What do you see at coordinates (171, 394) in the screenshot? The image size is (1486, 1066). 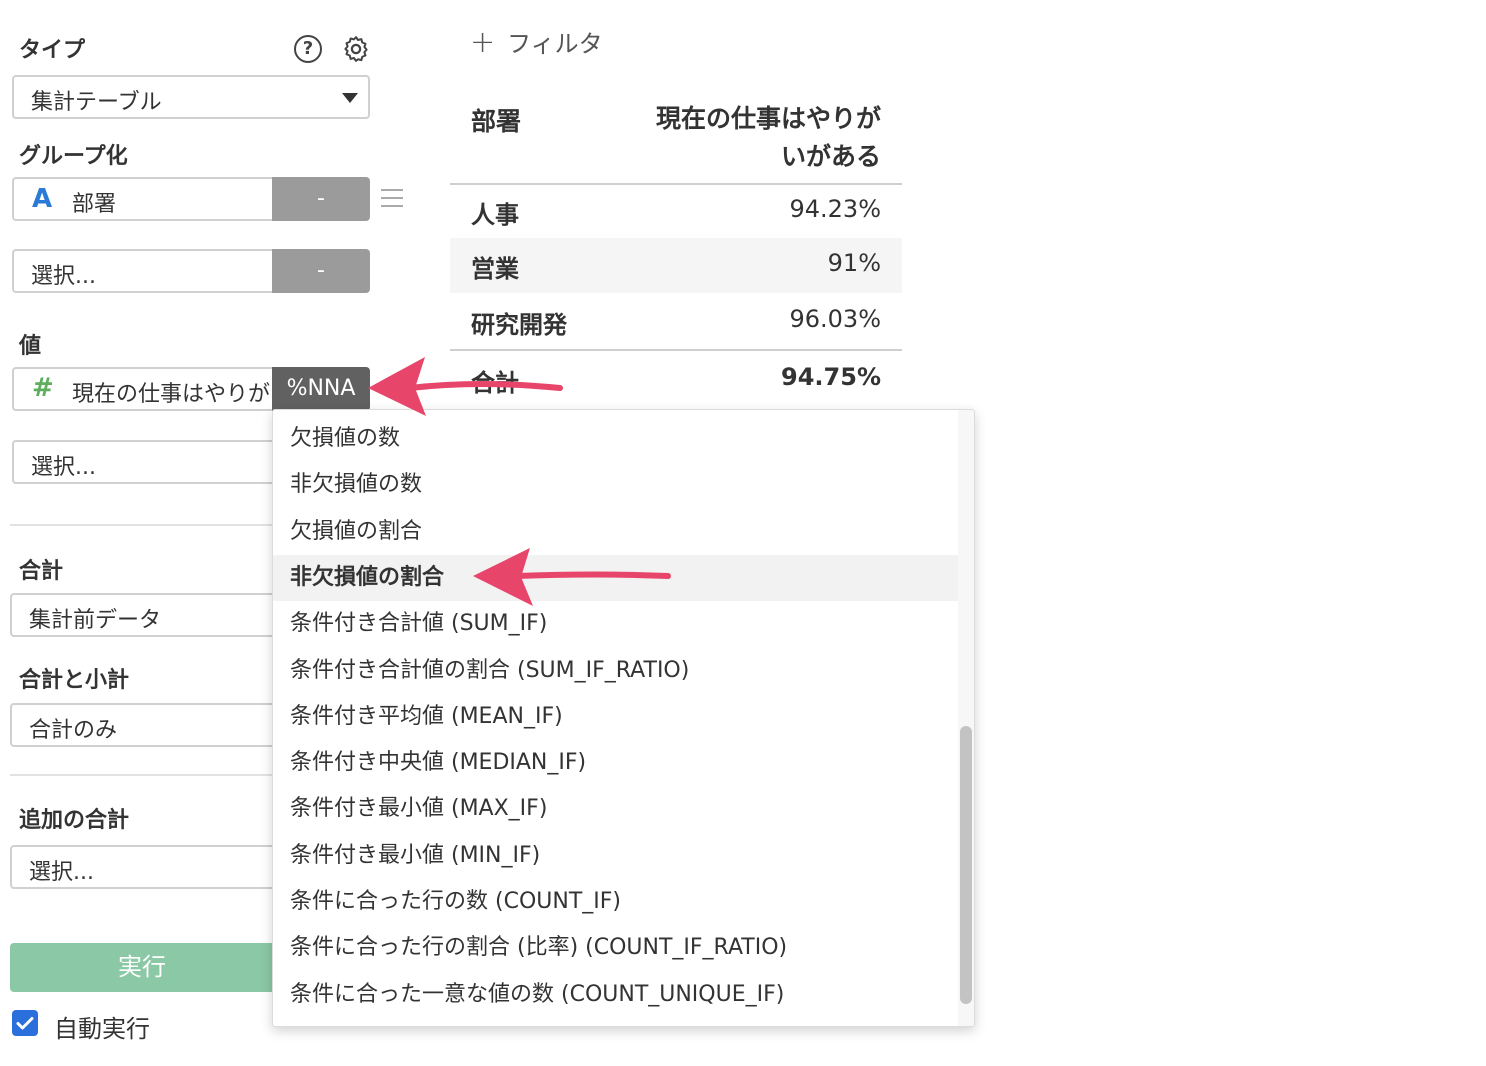 I see `value-field-name: 現在の仕事はやりが` at bounding box center [171, 394].